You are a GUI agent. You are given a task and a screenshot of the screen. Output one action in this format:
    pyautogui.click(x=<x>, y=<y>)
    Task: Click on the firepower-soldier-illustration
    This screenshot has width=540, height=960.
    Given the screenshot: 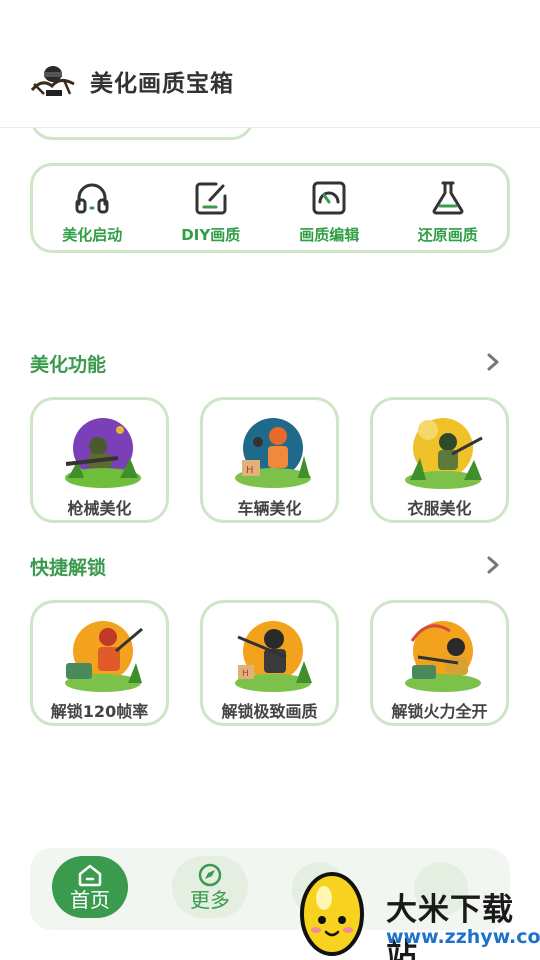 What is the action you would take?
    pyautogui.click(x=443, y=656)
    